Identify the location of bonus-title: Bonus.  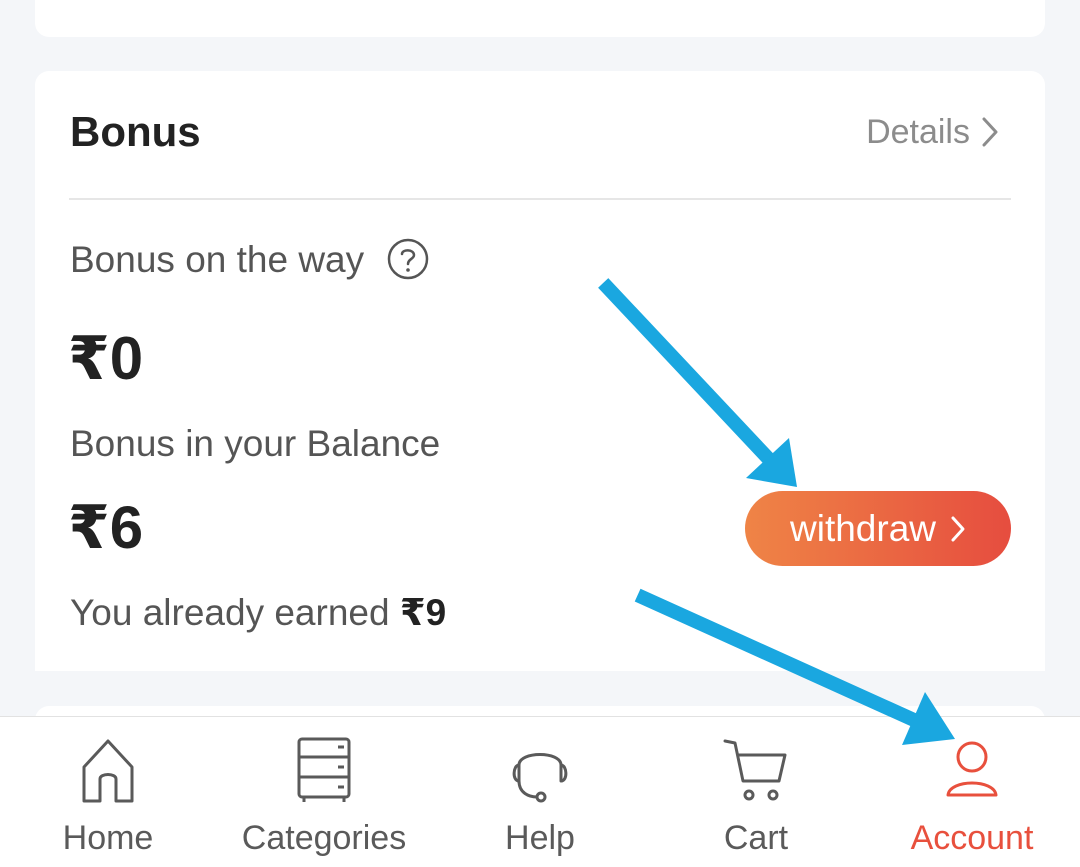
(135, 131).